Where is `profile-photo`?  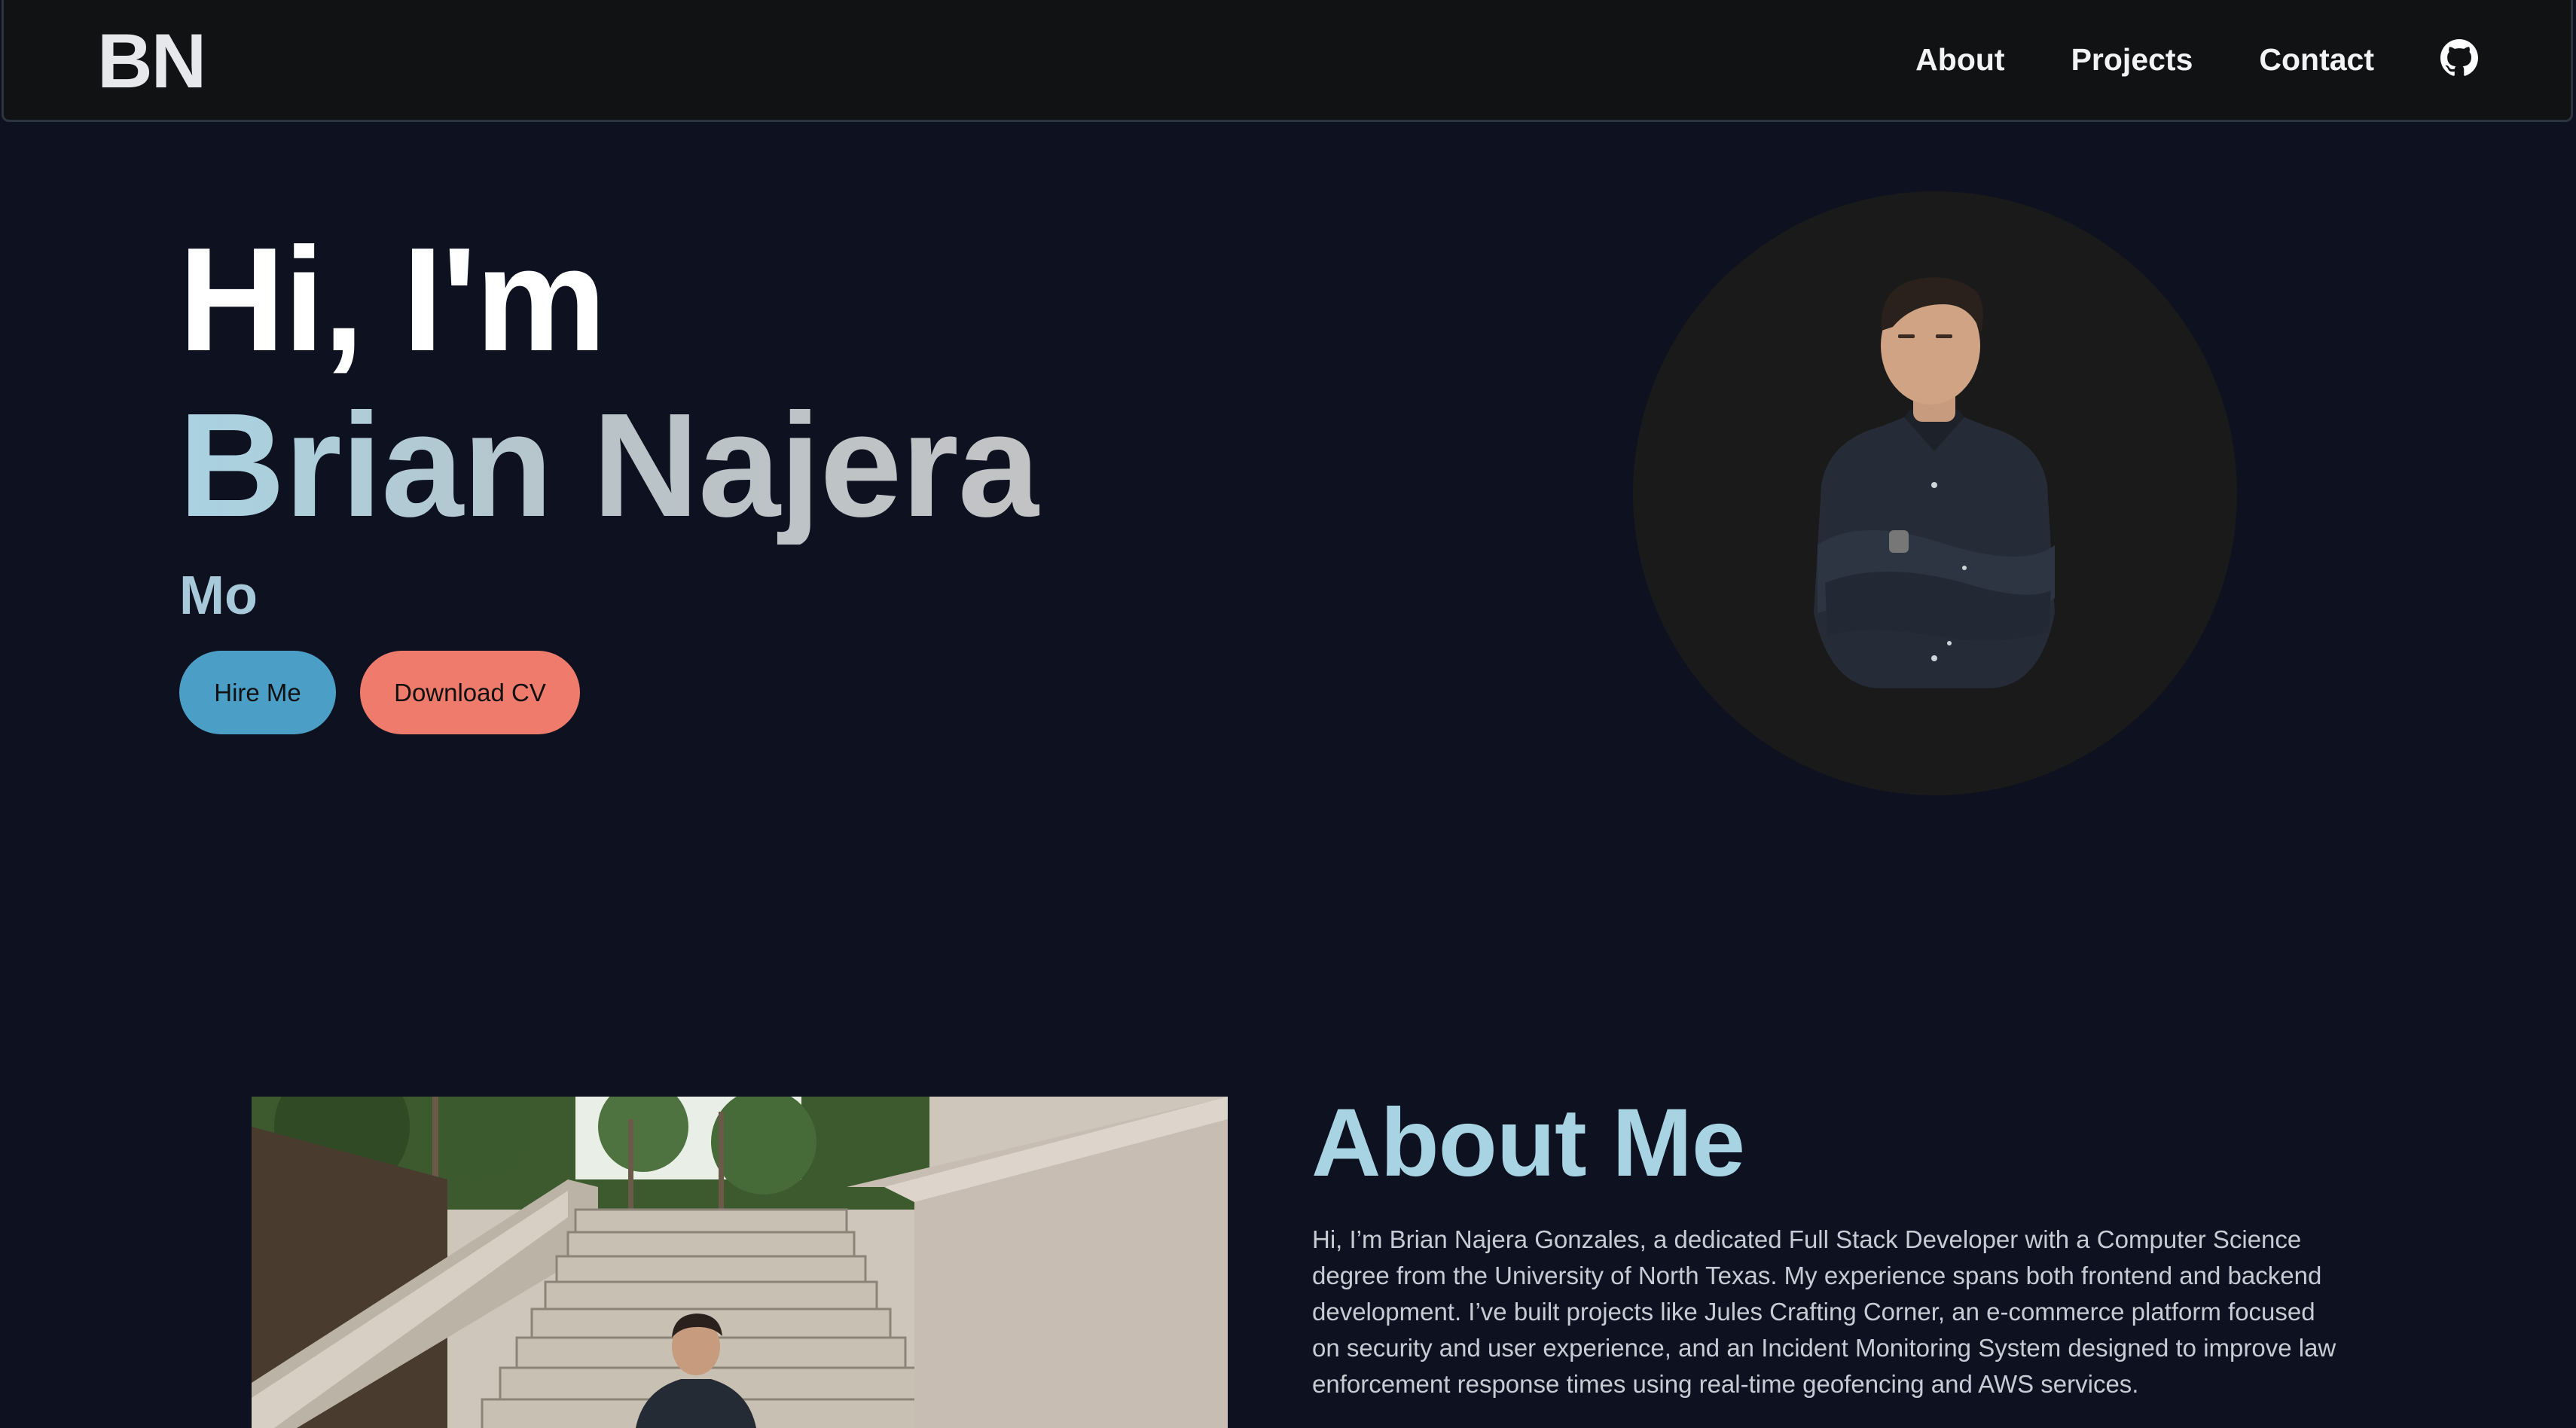
profile-photo is located at coordinates (1935, 482).